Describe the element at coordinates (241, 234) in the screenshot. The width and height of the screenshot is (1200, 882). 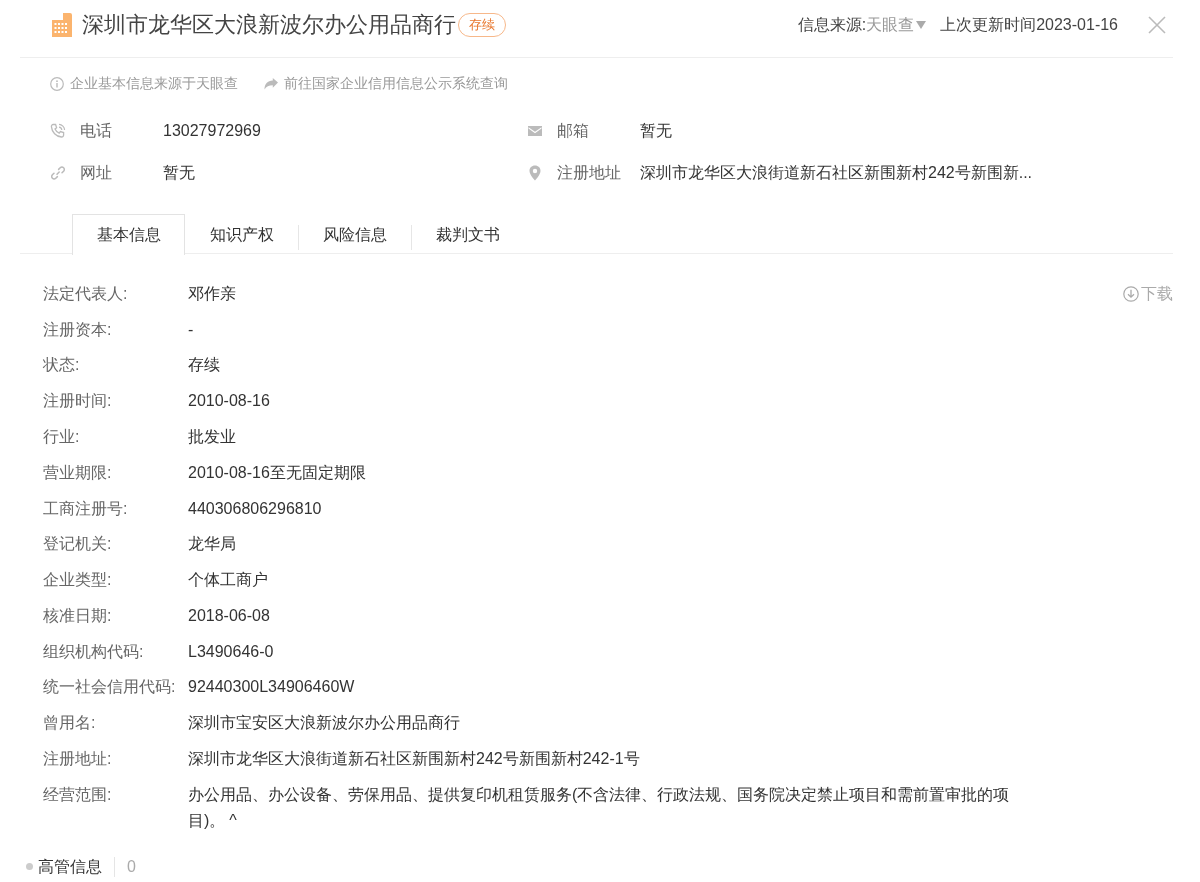
I see `tab: 知识产权` at that location.